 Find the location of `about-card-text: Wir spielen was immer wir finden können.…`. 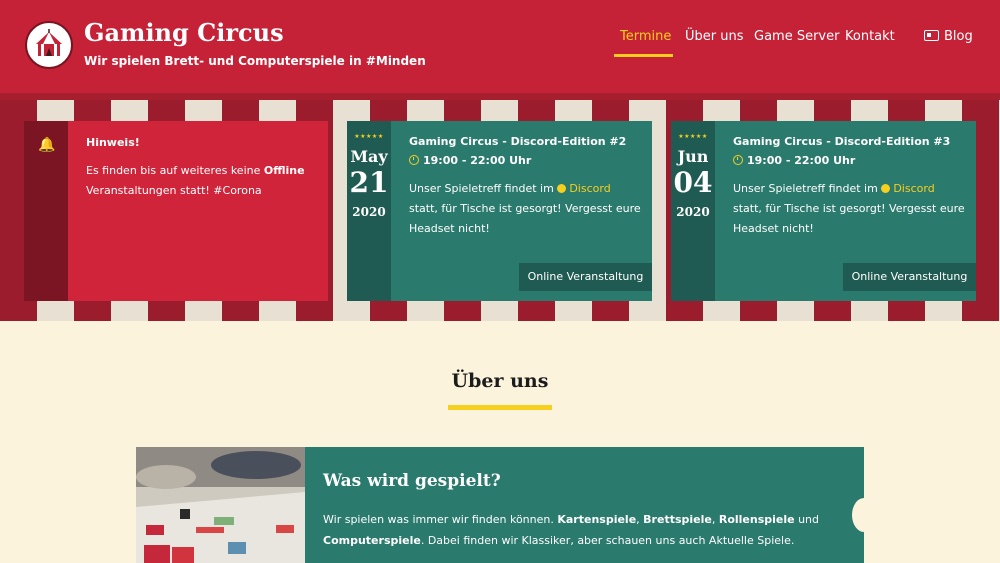

about-card-text: Wir spielen was immer wir finden können.… is located at coordinates (571, 530).